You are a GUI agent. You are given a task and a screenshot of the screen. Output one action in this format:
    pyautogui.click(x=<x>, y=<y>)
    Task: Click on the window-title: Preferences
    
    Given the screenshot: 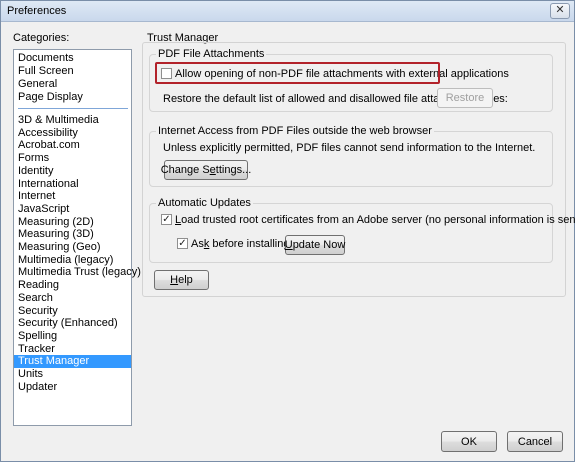 What is the action you would take?
    pyautogui.click(x=37, y=11)
    